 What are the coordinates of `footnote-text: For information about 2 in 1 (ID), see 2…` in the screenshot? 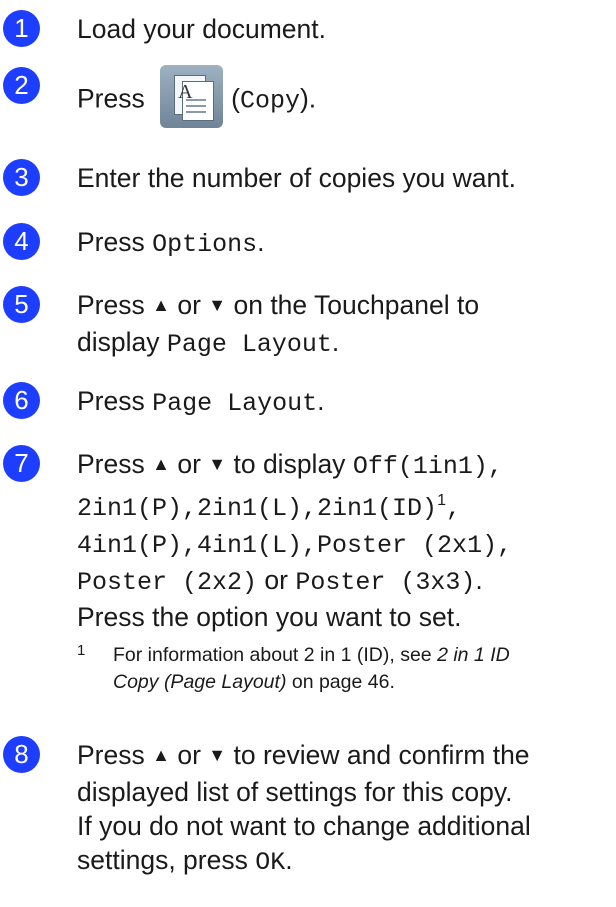 It's located at (311, 668).